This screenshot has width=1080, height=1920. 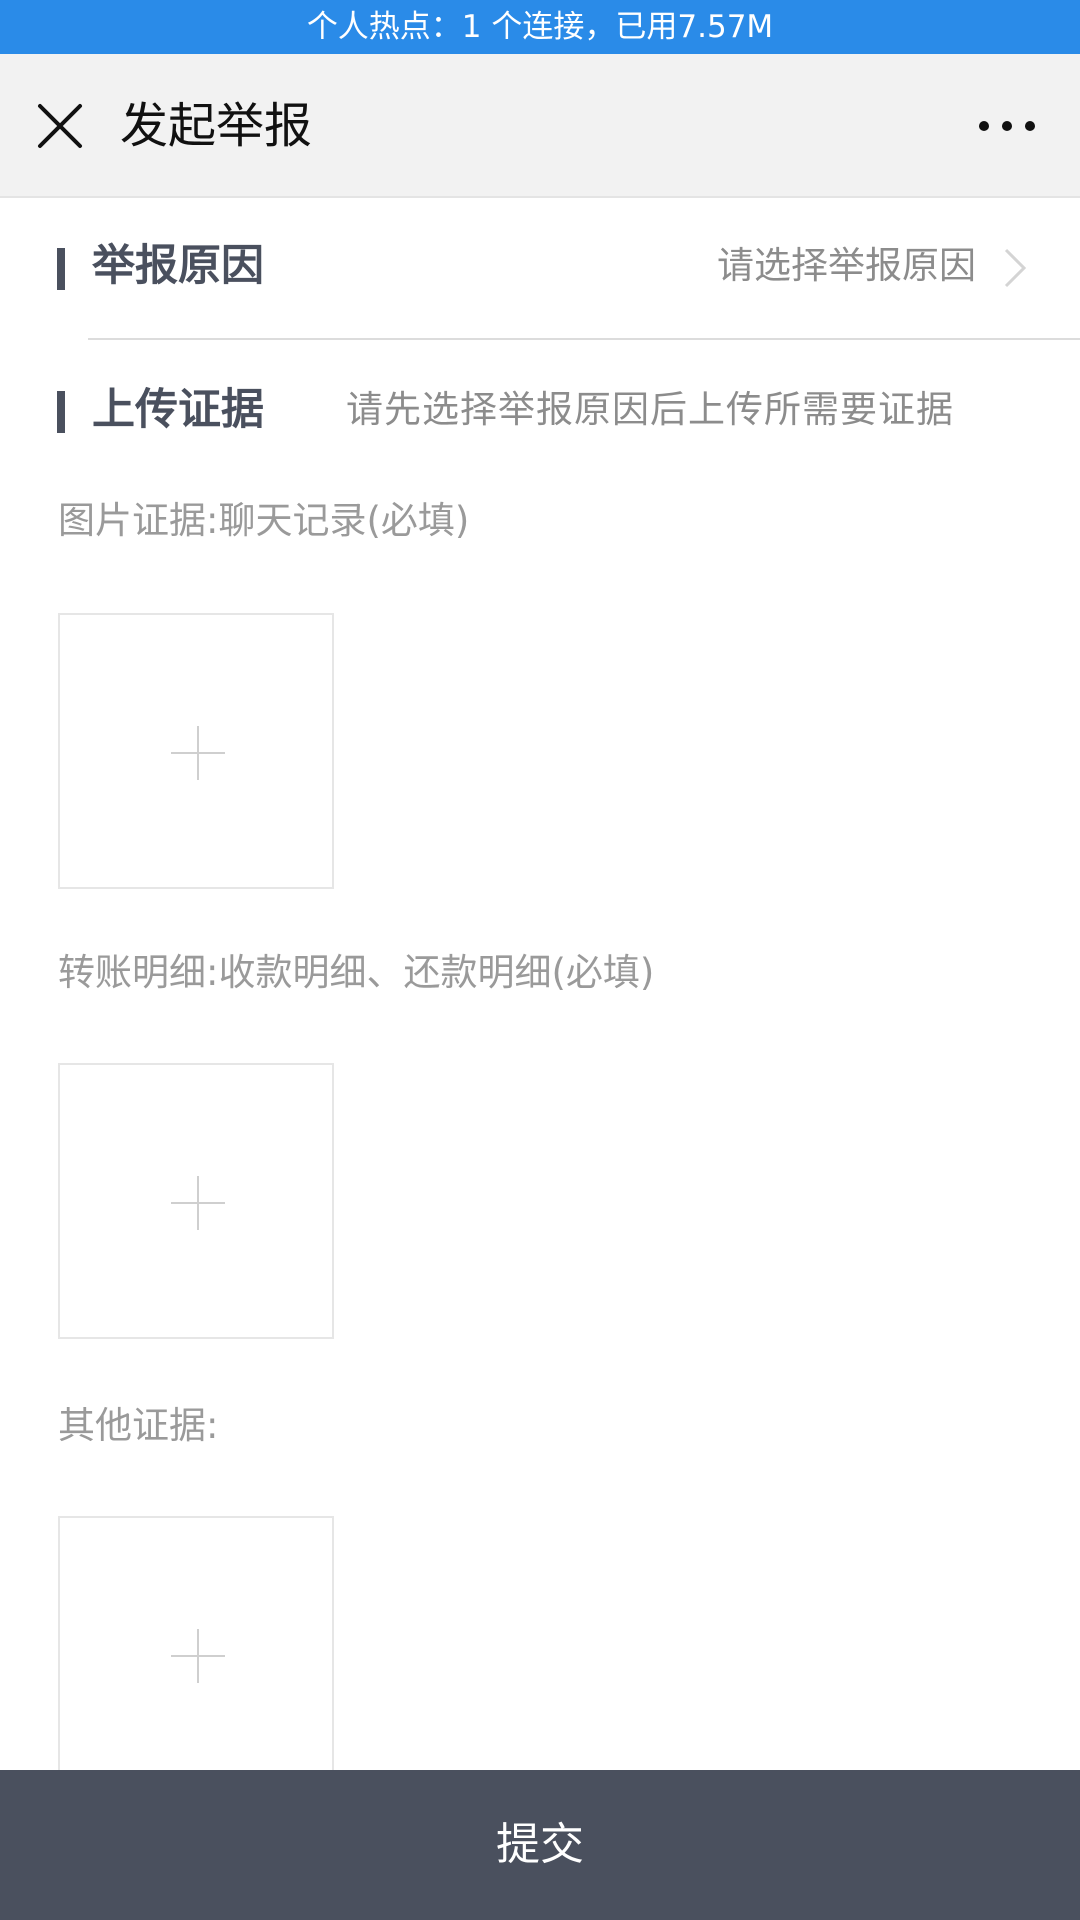 I want to click on more-horizontal-icon, so click(x=1007, y=126).